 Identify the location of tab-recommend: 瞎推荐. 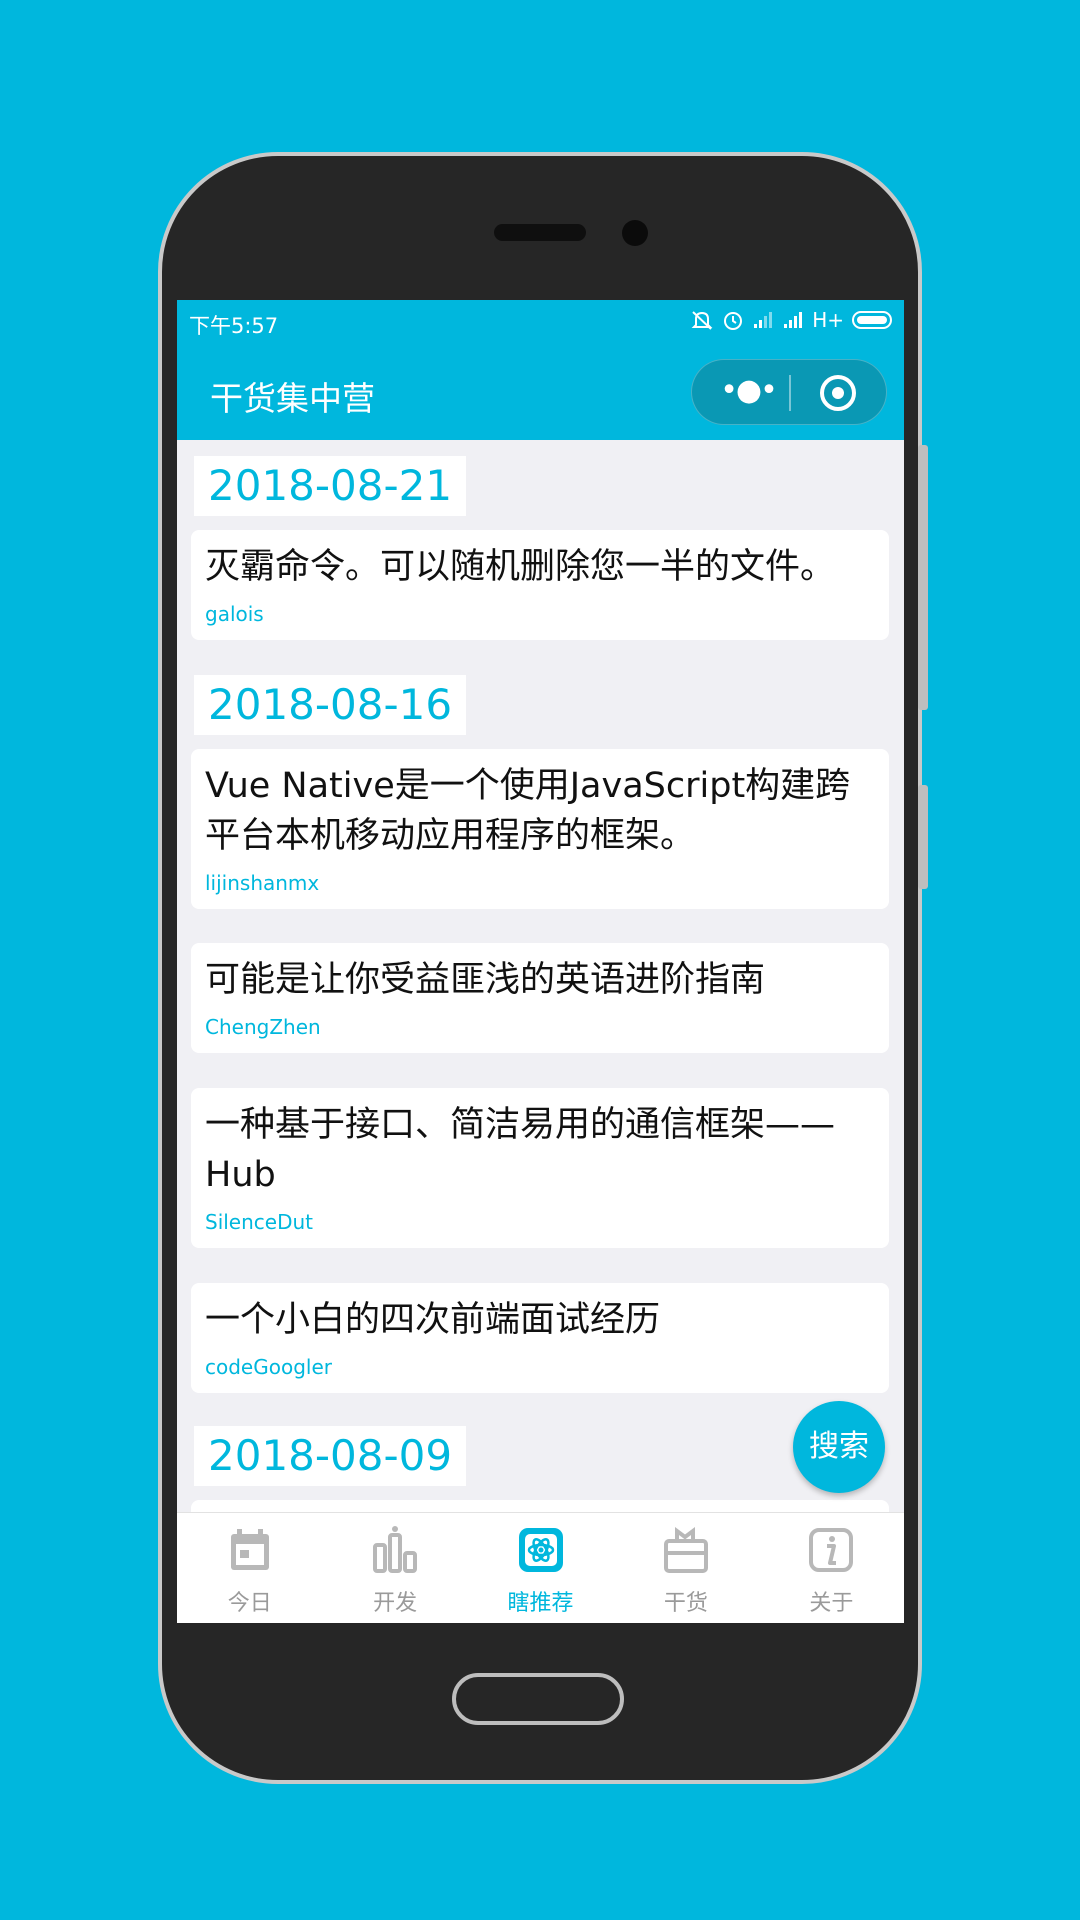
(540, 1568).